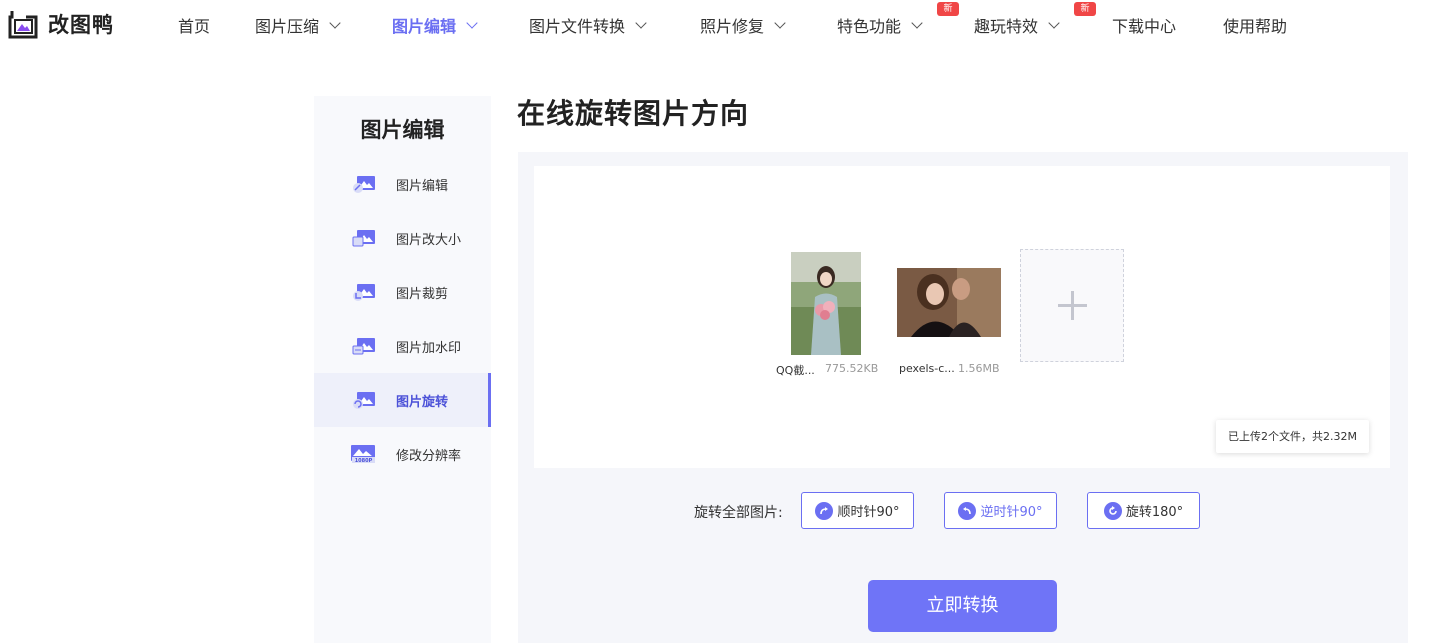 The height and width of the screenshot is (643, 1440). Describe the element at coordinates (402, 130) in the screenshot. I see `sidebar-title: 图片编辑` at that location.